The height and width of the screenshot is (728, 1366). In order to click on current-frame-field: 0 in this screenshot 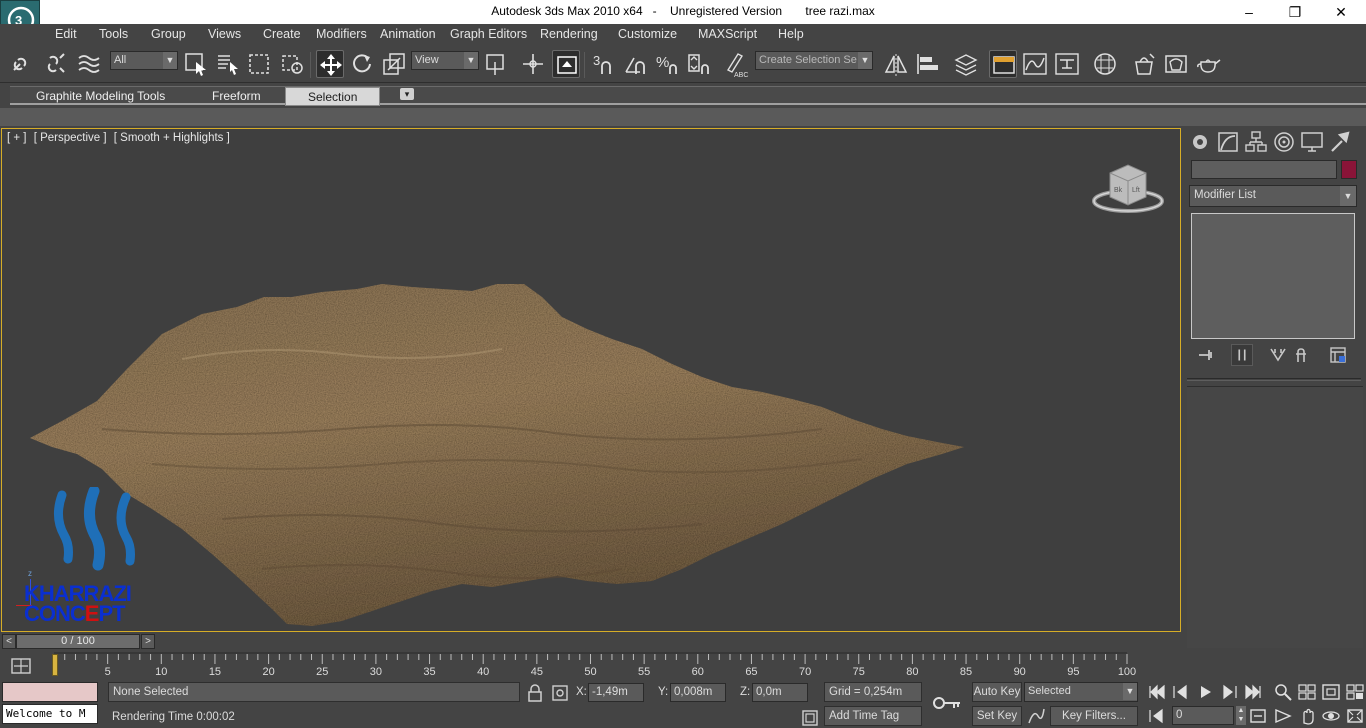, I will do `click(1203, 715)`.